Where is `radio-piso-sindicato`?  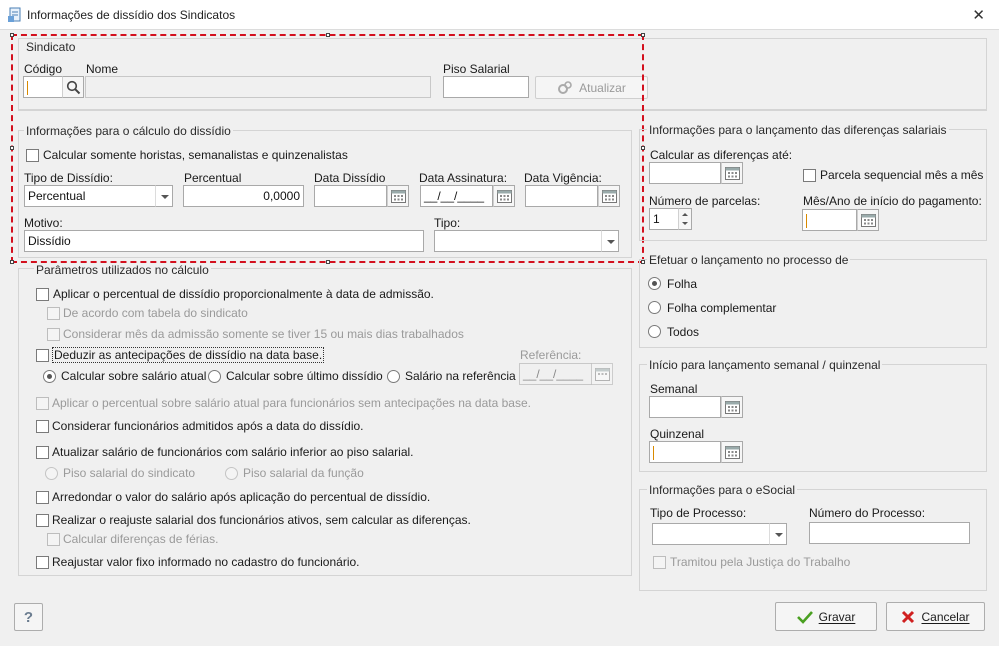
radio-piso-sindicato is located at coordinates (51, 473).